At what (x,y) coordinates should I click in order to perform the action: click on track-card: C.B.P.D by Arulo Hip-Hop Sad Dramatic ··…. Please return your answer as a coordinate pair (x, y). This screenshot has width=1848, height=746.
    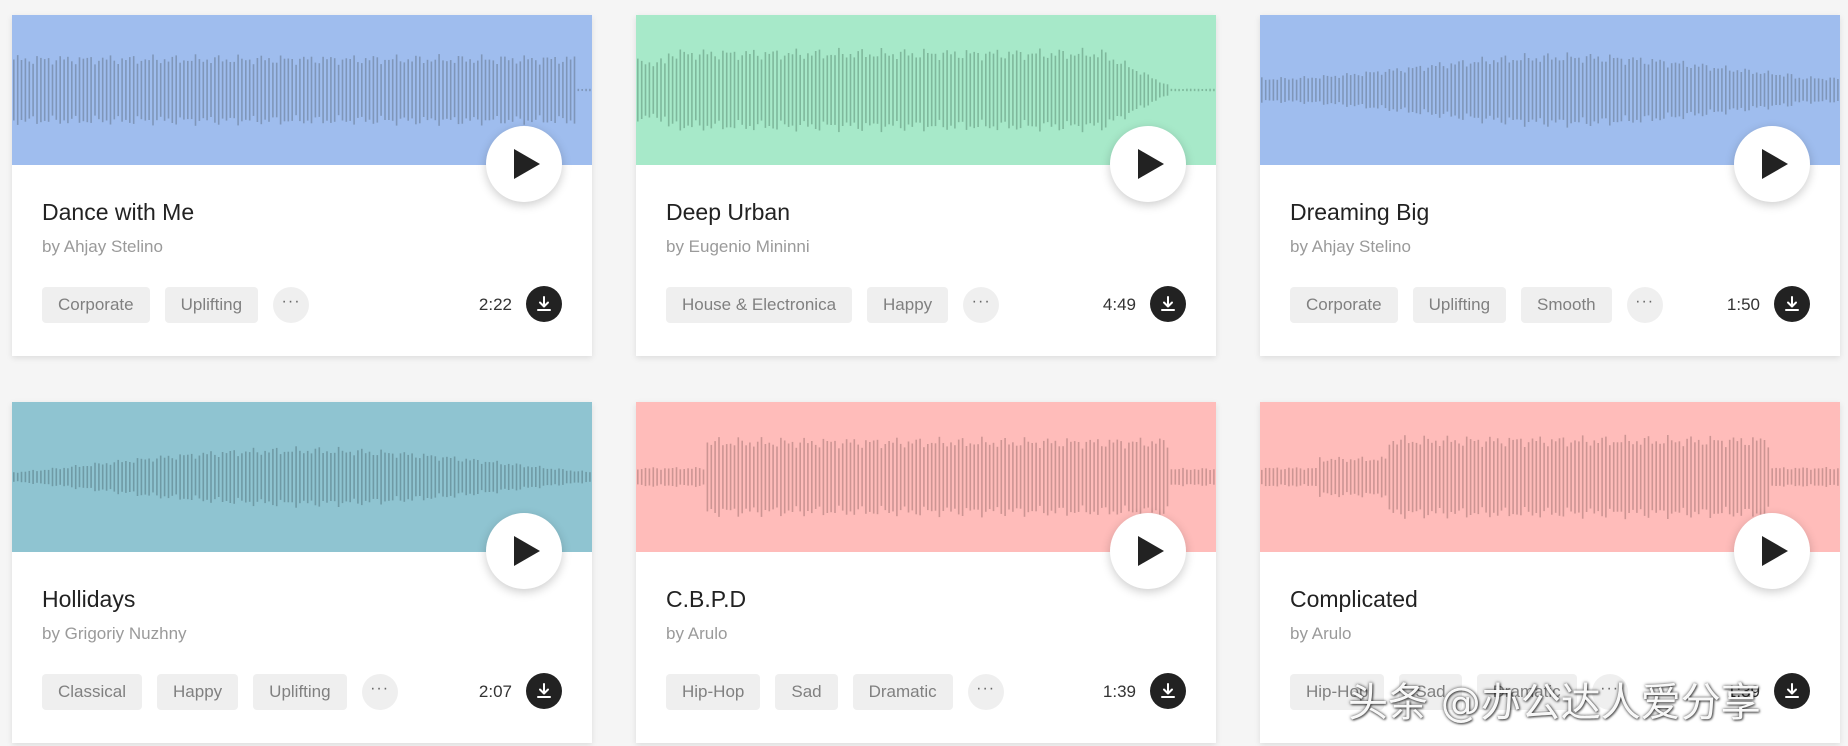
    Looking at the image, I should click on (926, 572).